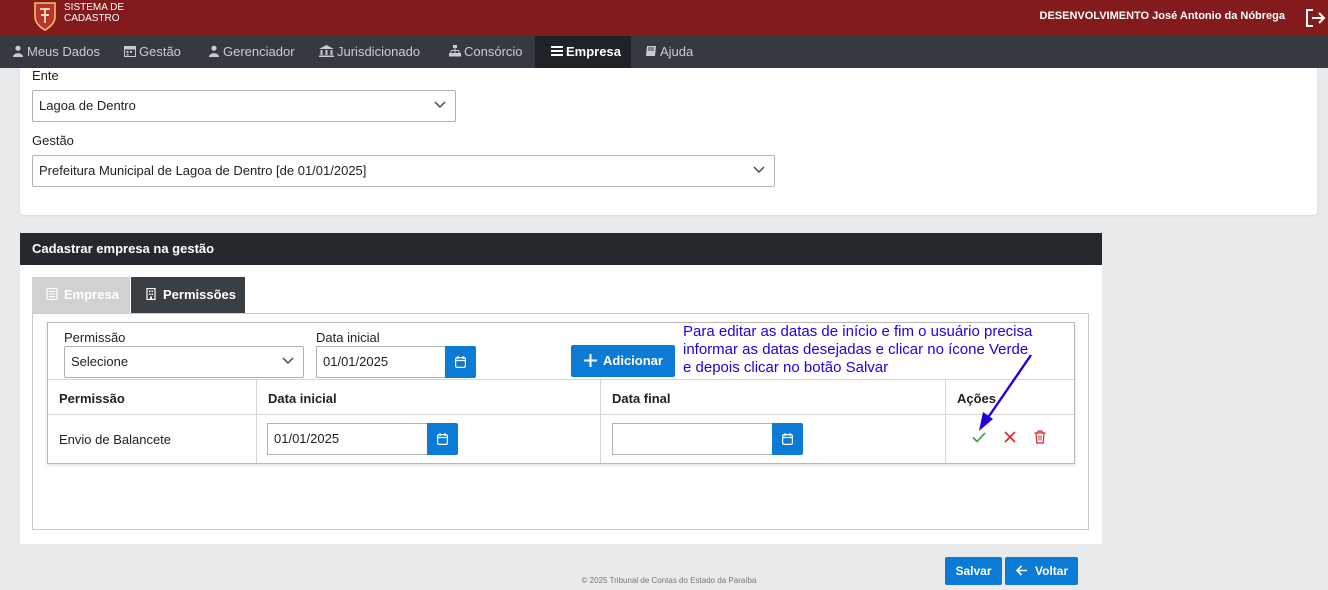  What do you see at coordinates (493, 51) in the screenshot?
I see `nav-label: Consórcio` at bounding box center [493, 51].